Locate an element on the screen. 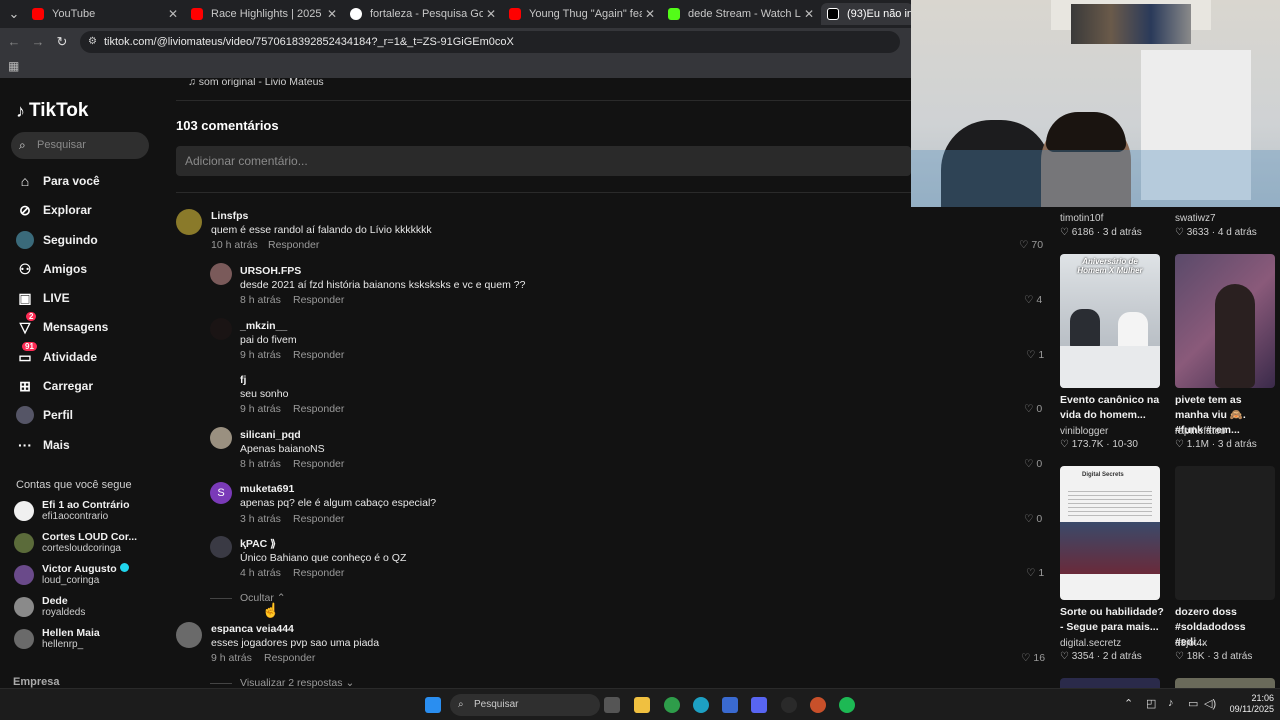 The height and width of the screenshot is (720, 1280). comment-username: fj is located at coordinates (243, 380).